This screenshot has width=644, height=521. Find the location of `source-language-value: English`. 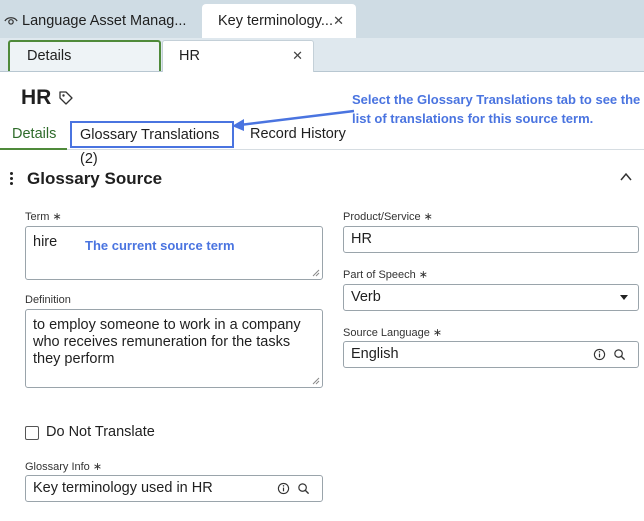

source-language-value: English is located at coordinates (375, 354).